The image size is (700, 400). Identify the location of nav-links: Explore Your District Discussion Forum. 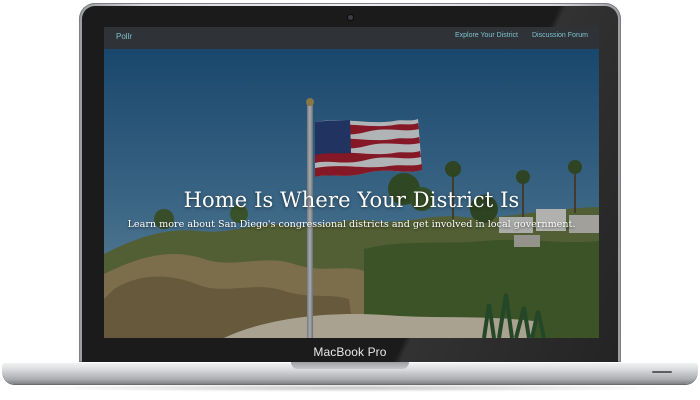
(521, 35).